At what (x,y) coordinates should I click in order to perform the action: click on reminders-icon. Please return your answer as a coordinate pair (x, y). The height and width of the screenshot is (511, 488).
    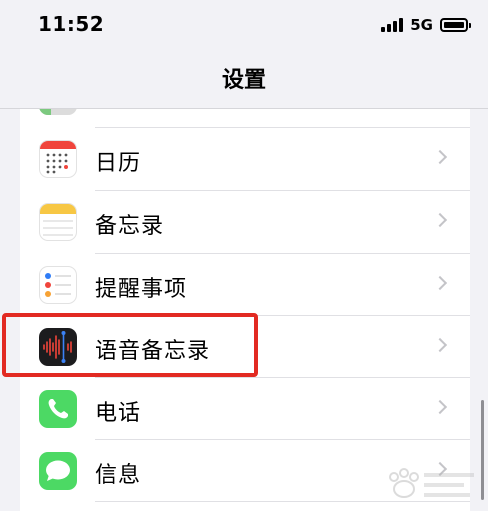
    Looking at the image, I should click on (58, 285).